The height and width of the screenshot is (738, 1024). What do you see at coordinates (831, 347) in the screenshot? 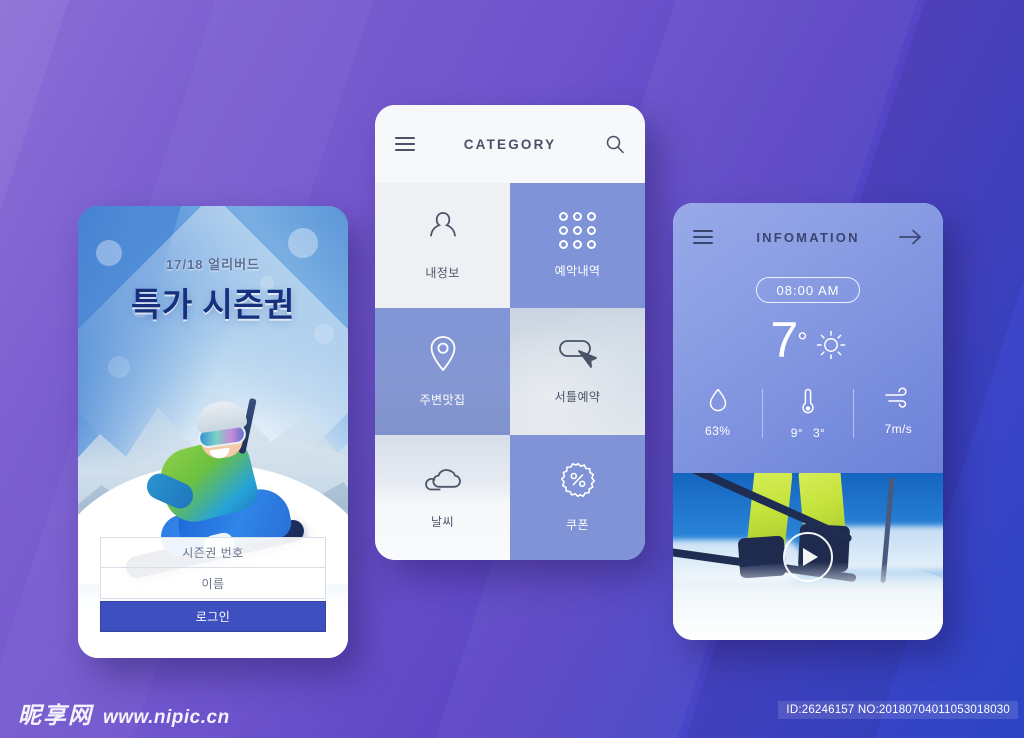
I see `sun-icon` at bounding box center [831, 347].